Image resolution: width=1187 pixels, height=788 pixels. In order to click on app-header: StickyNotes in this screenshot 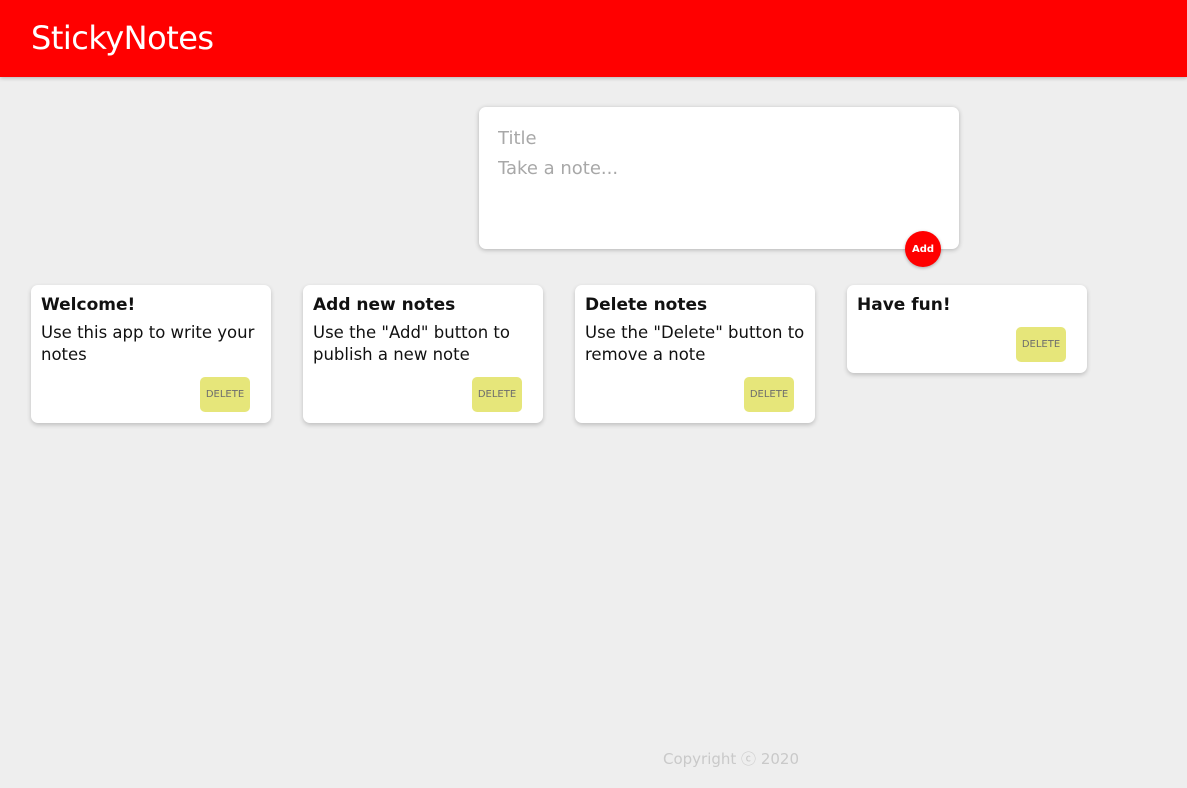, I will do `click(593, 38)`.